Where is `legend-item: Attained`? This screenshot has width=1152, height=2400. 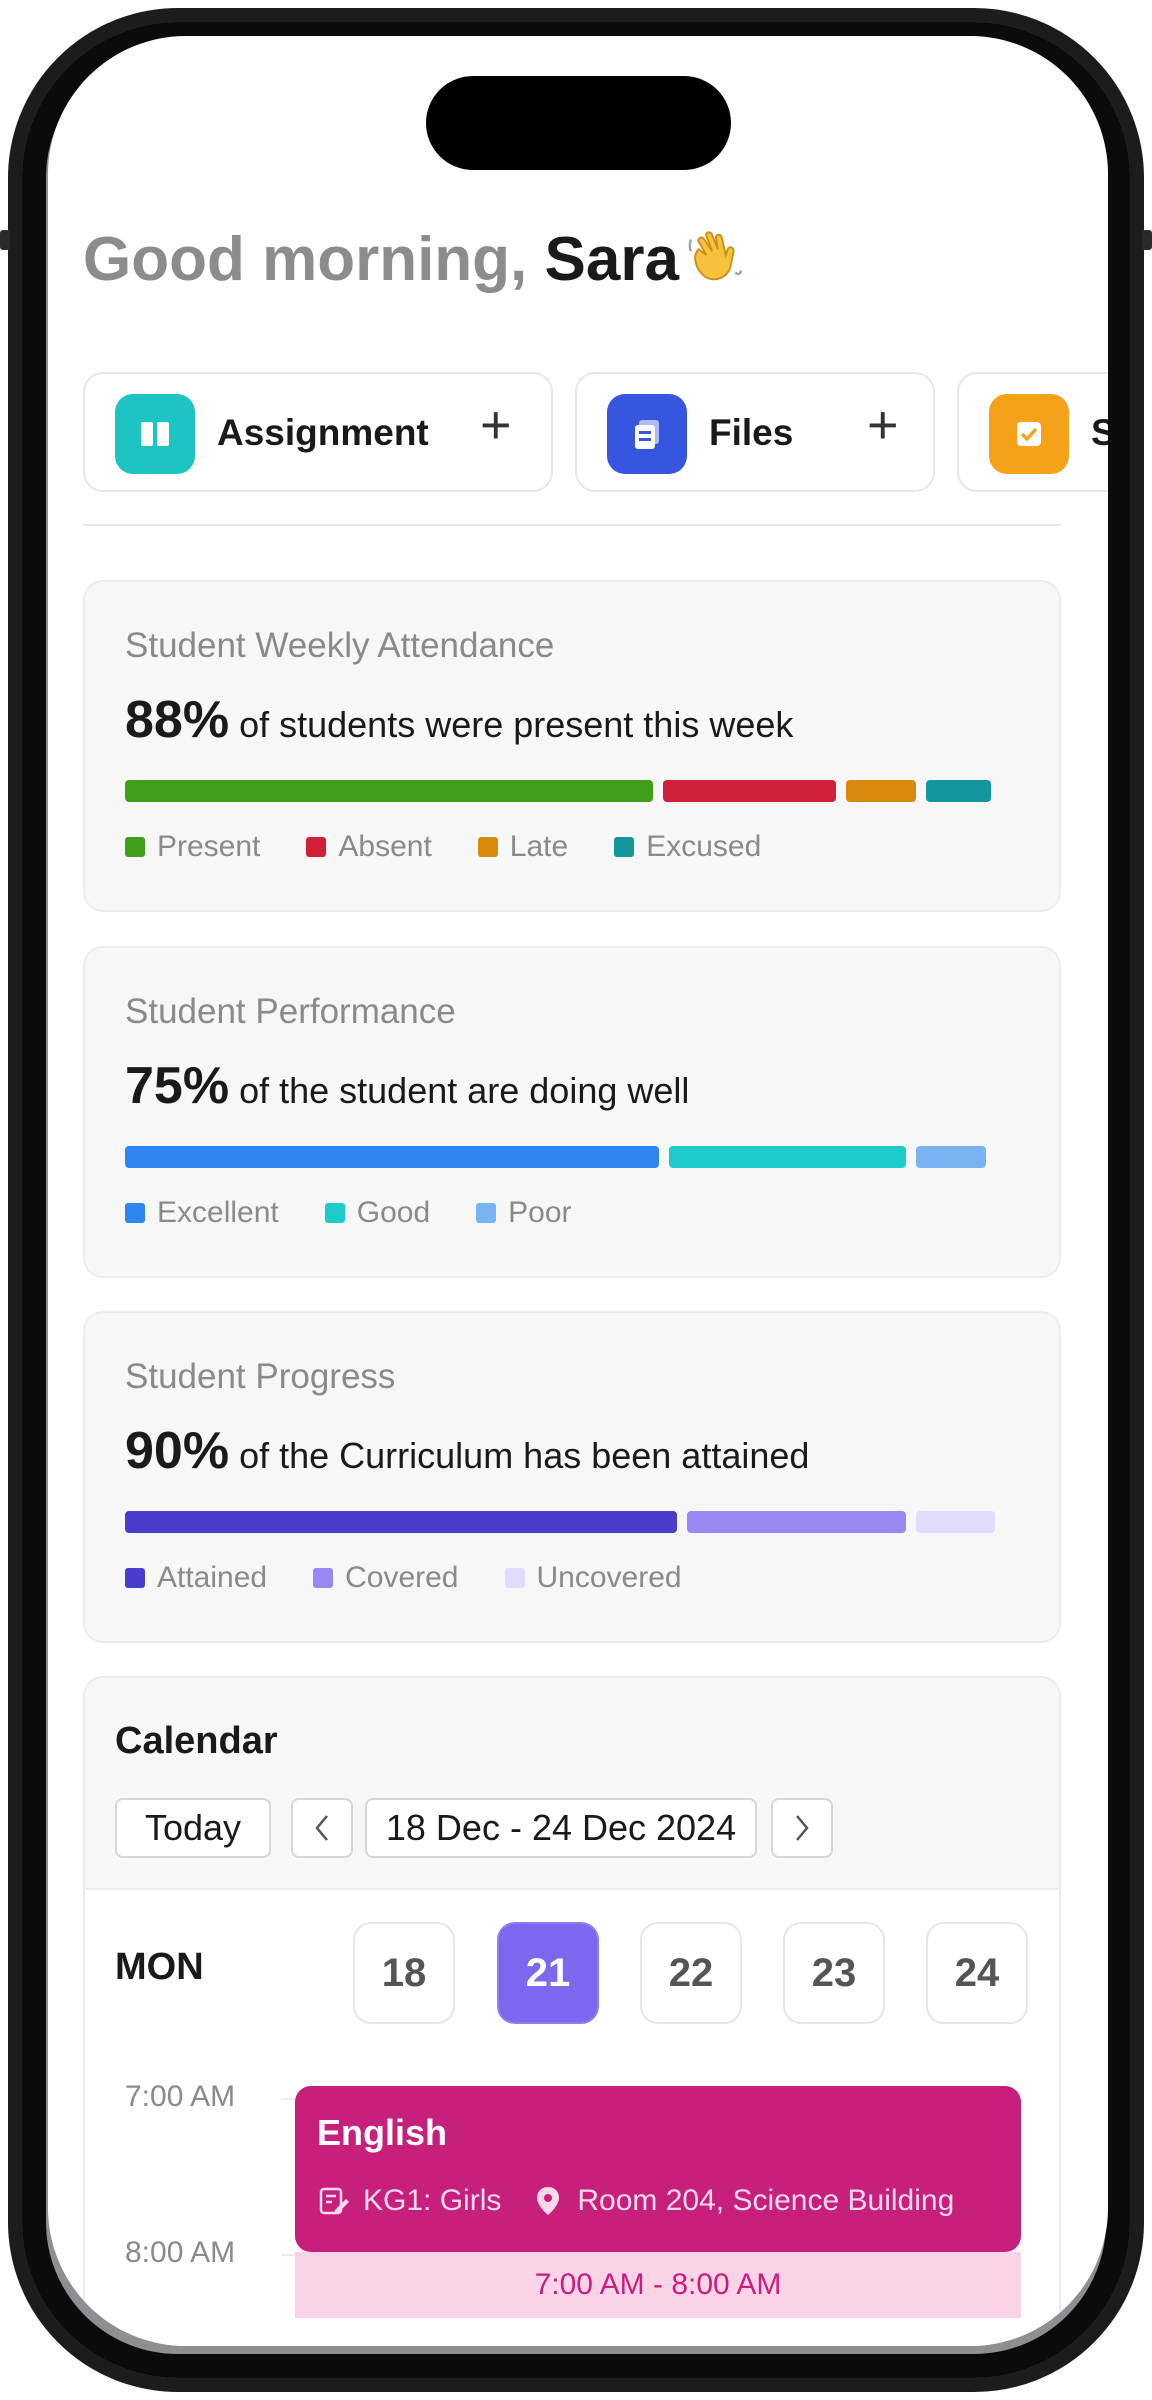 legend-item: Attained is located at coordinates (196, 1578).